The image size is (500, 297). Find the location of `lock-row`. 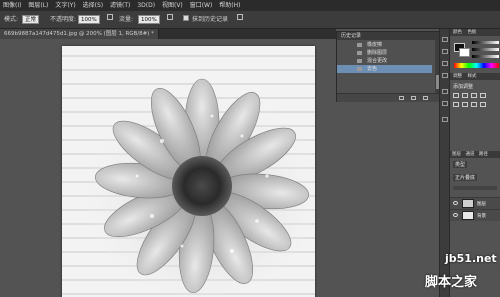

lock-row is located at coordinates (475, 188).